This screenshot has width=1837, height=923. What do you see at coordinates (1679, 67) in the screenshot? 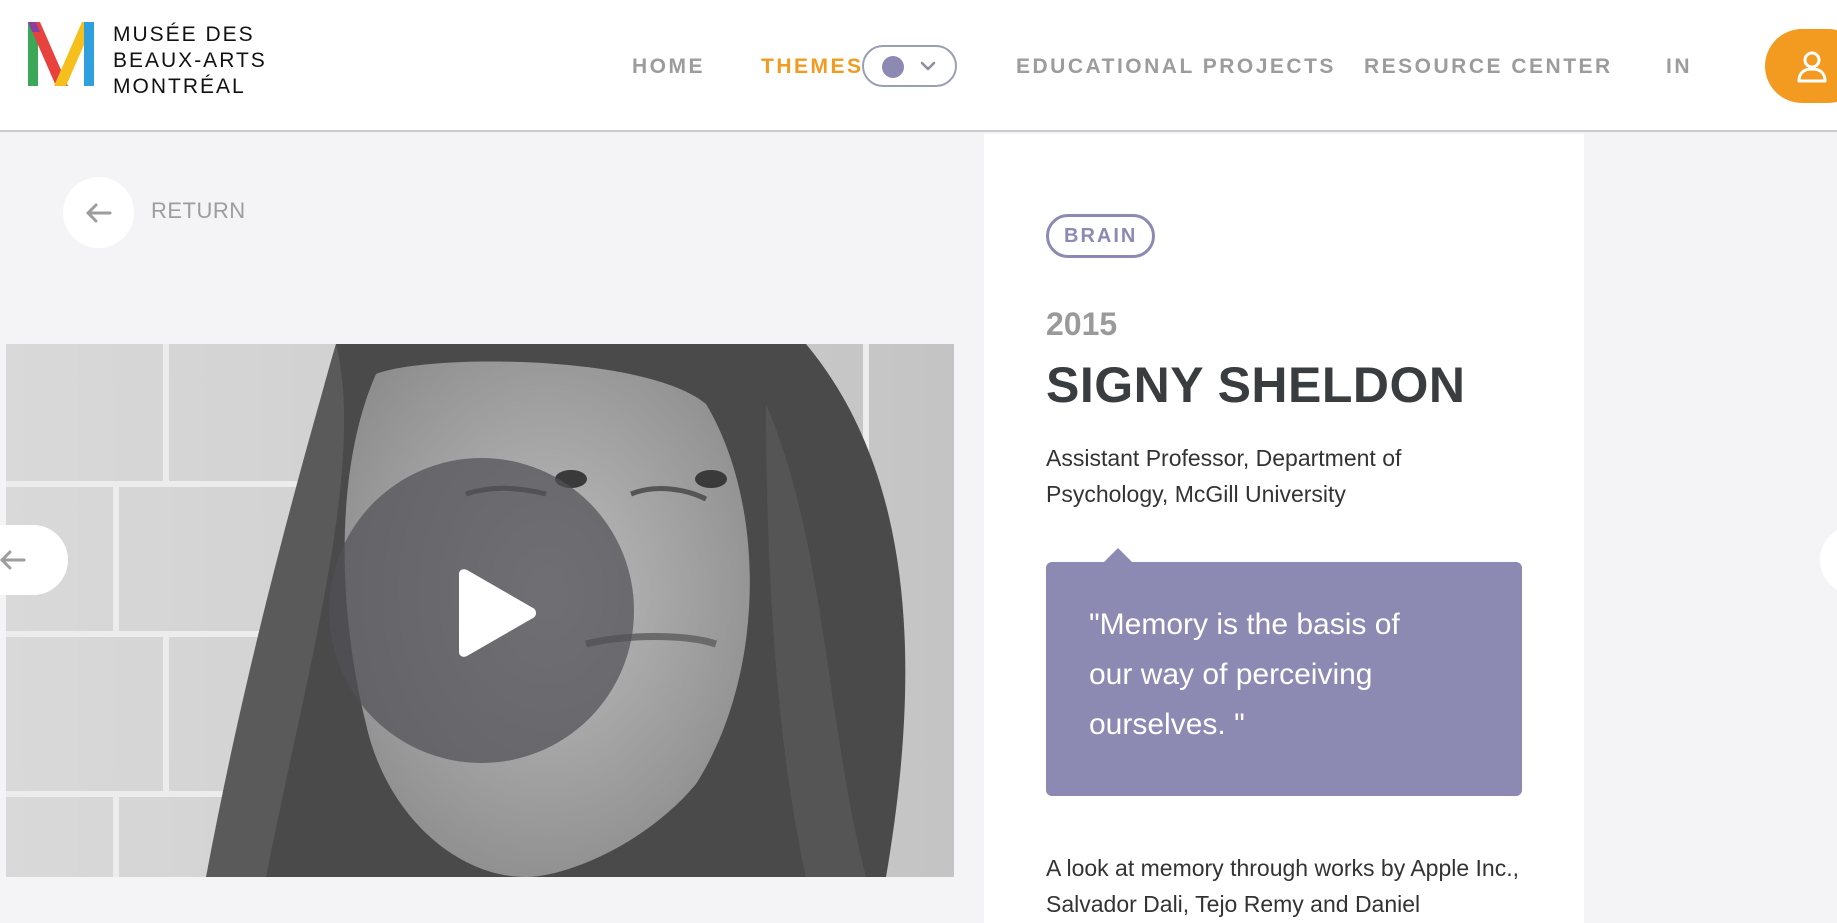
I see `language-toggle: IN` at bounding box center [1679, 67].